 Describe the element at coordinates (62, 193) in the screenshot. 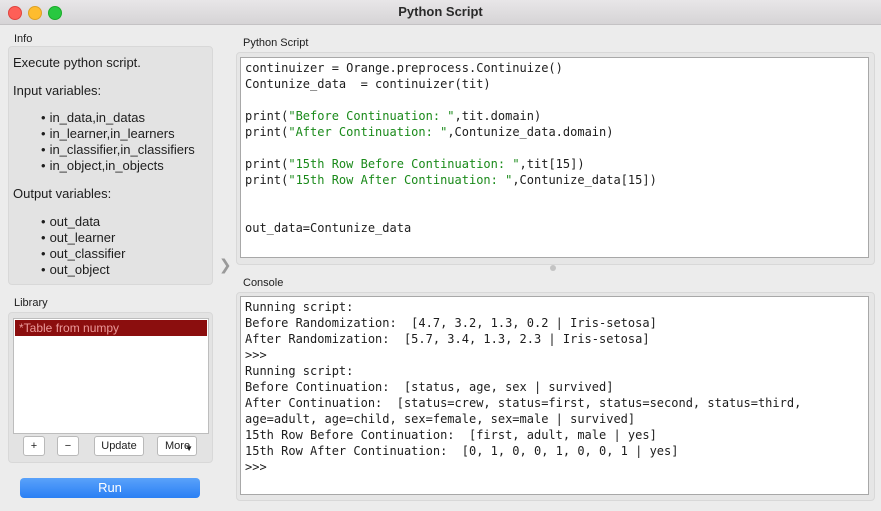

I see `output-variables-heading: Output variables:` at that location.